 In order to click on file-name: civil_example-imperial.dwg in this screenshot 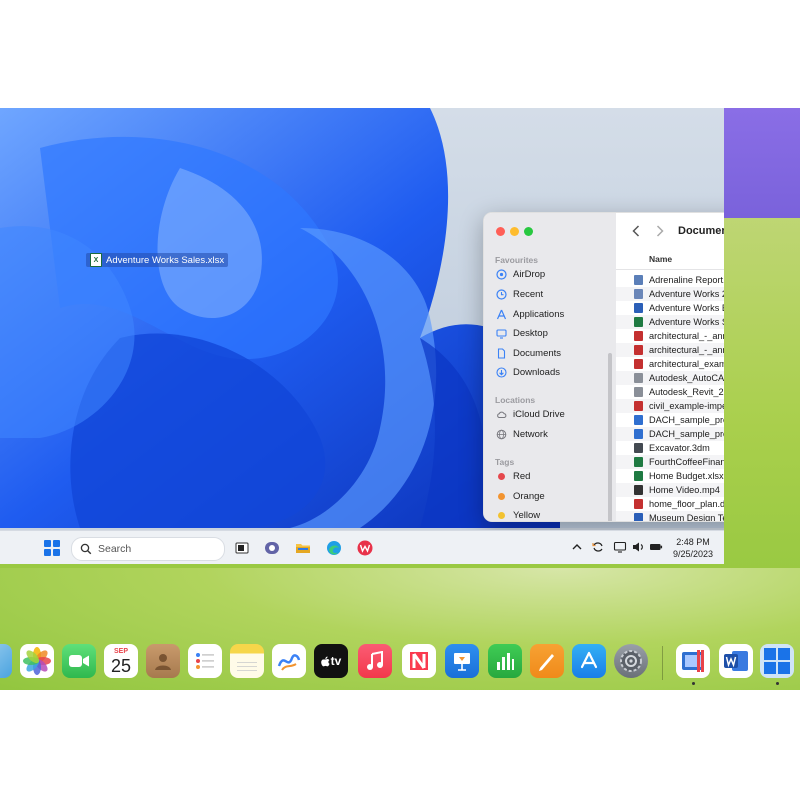, I will do `click(686, 406)`.